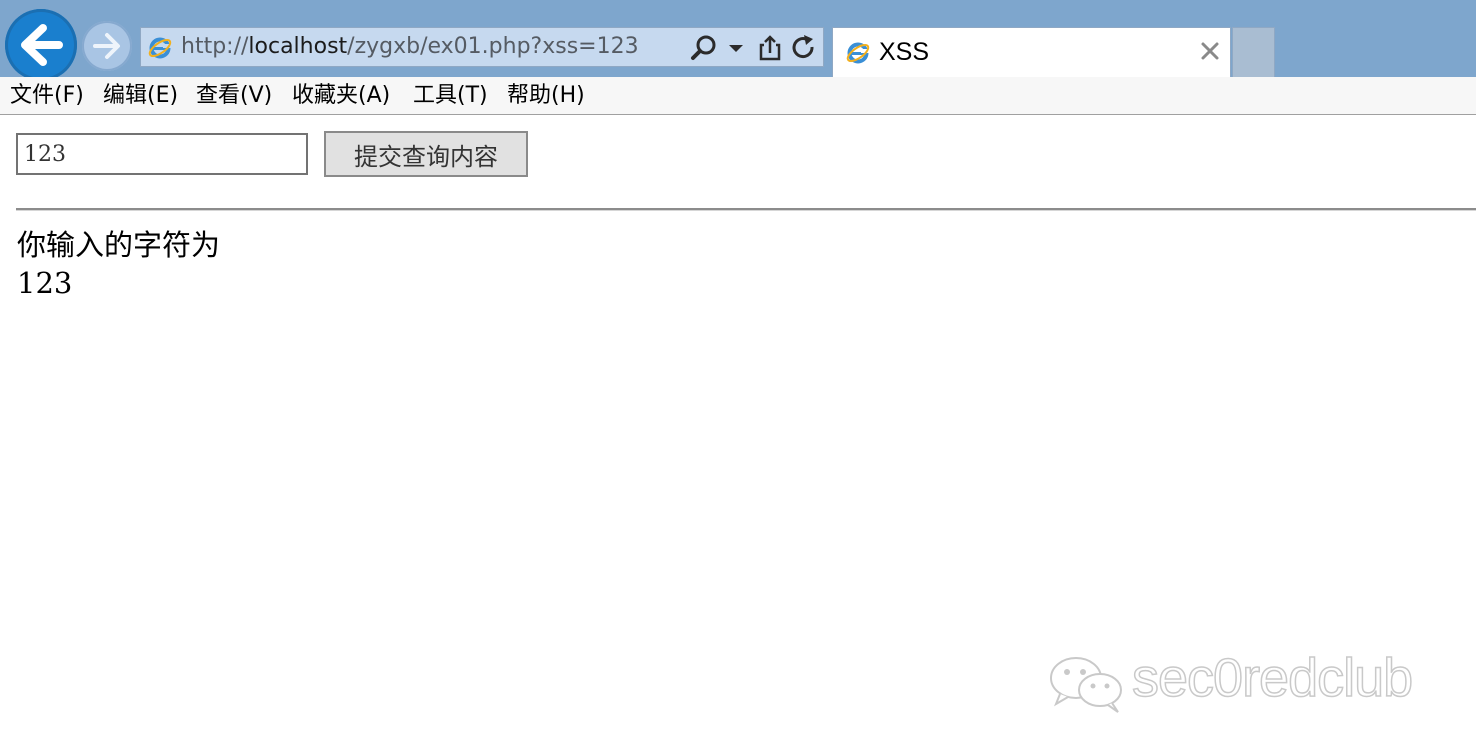 This screenshot has width=1476, height=756. I want to click on menu-item-favorites: 收藏夹(A), so click(341, 96).